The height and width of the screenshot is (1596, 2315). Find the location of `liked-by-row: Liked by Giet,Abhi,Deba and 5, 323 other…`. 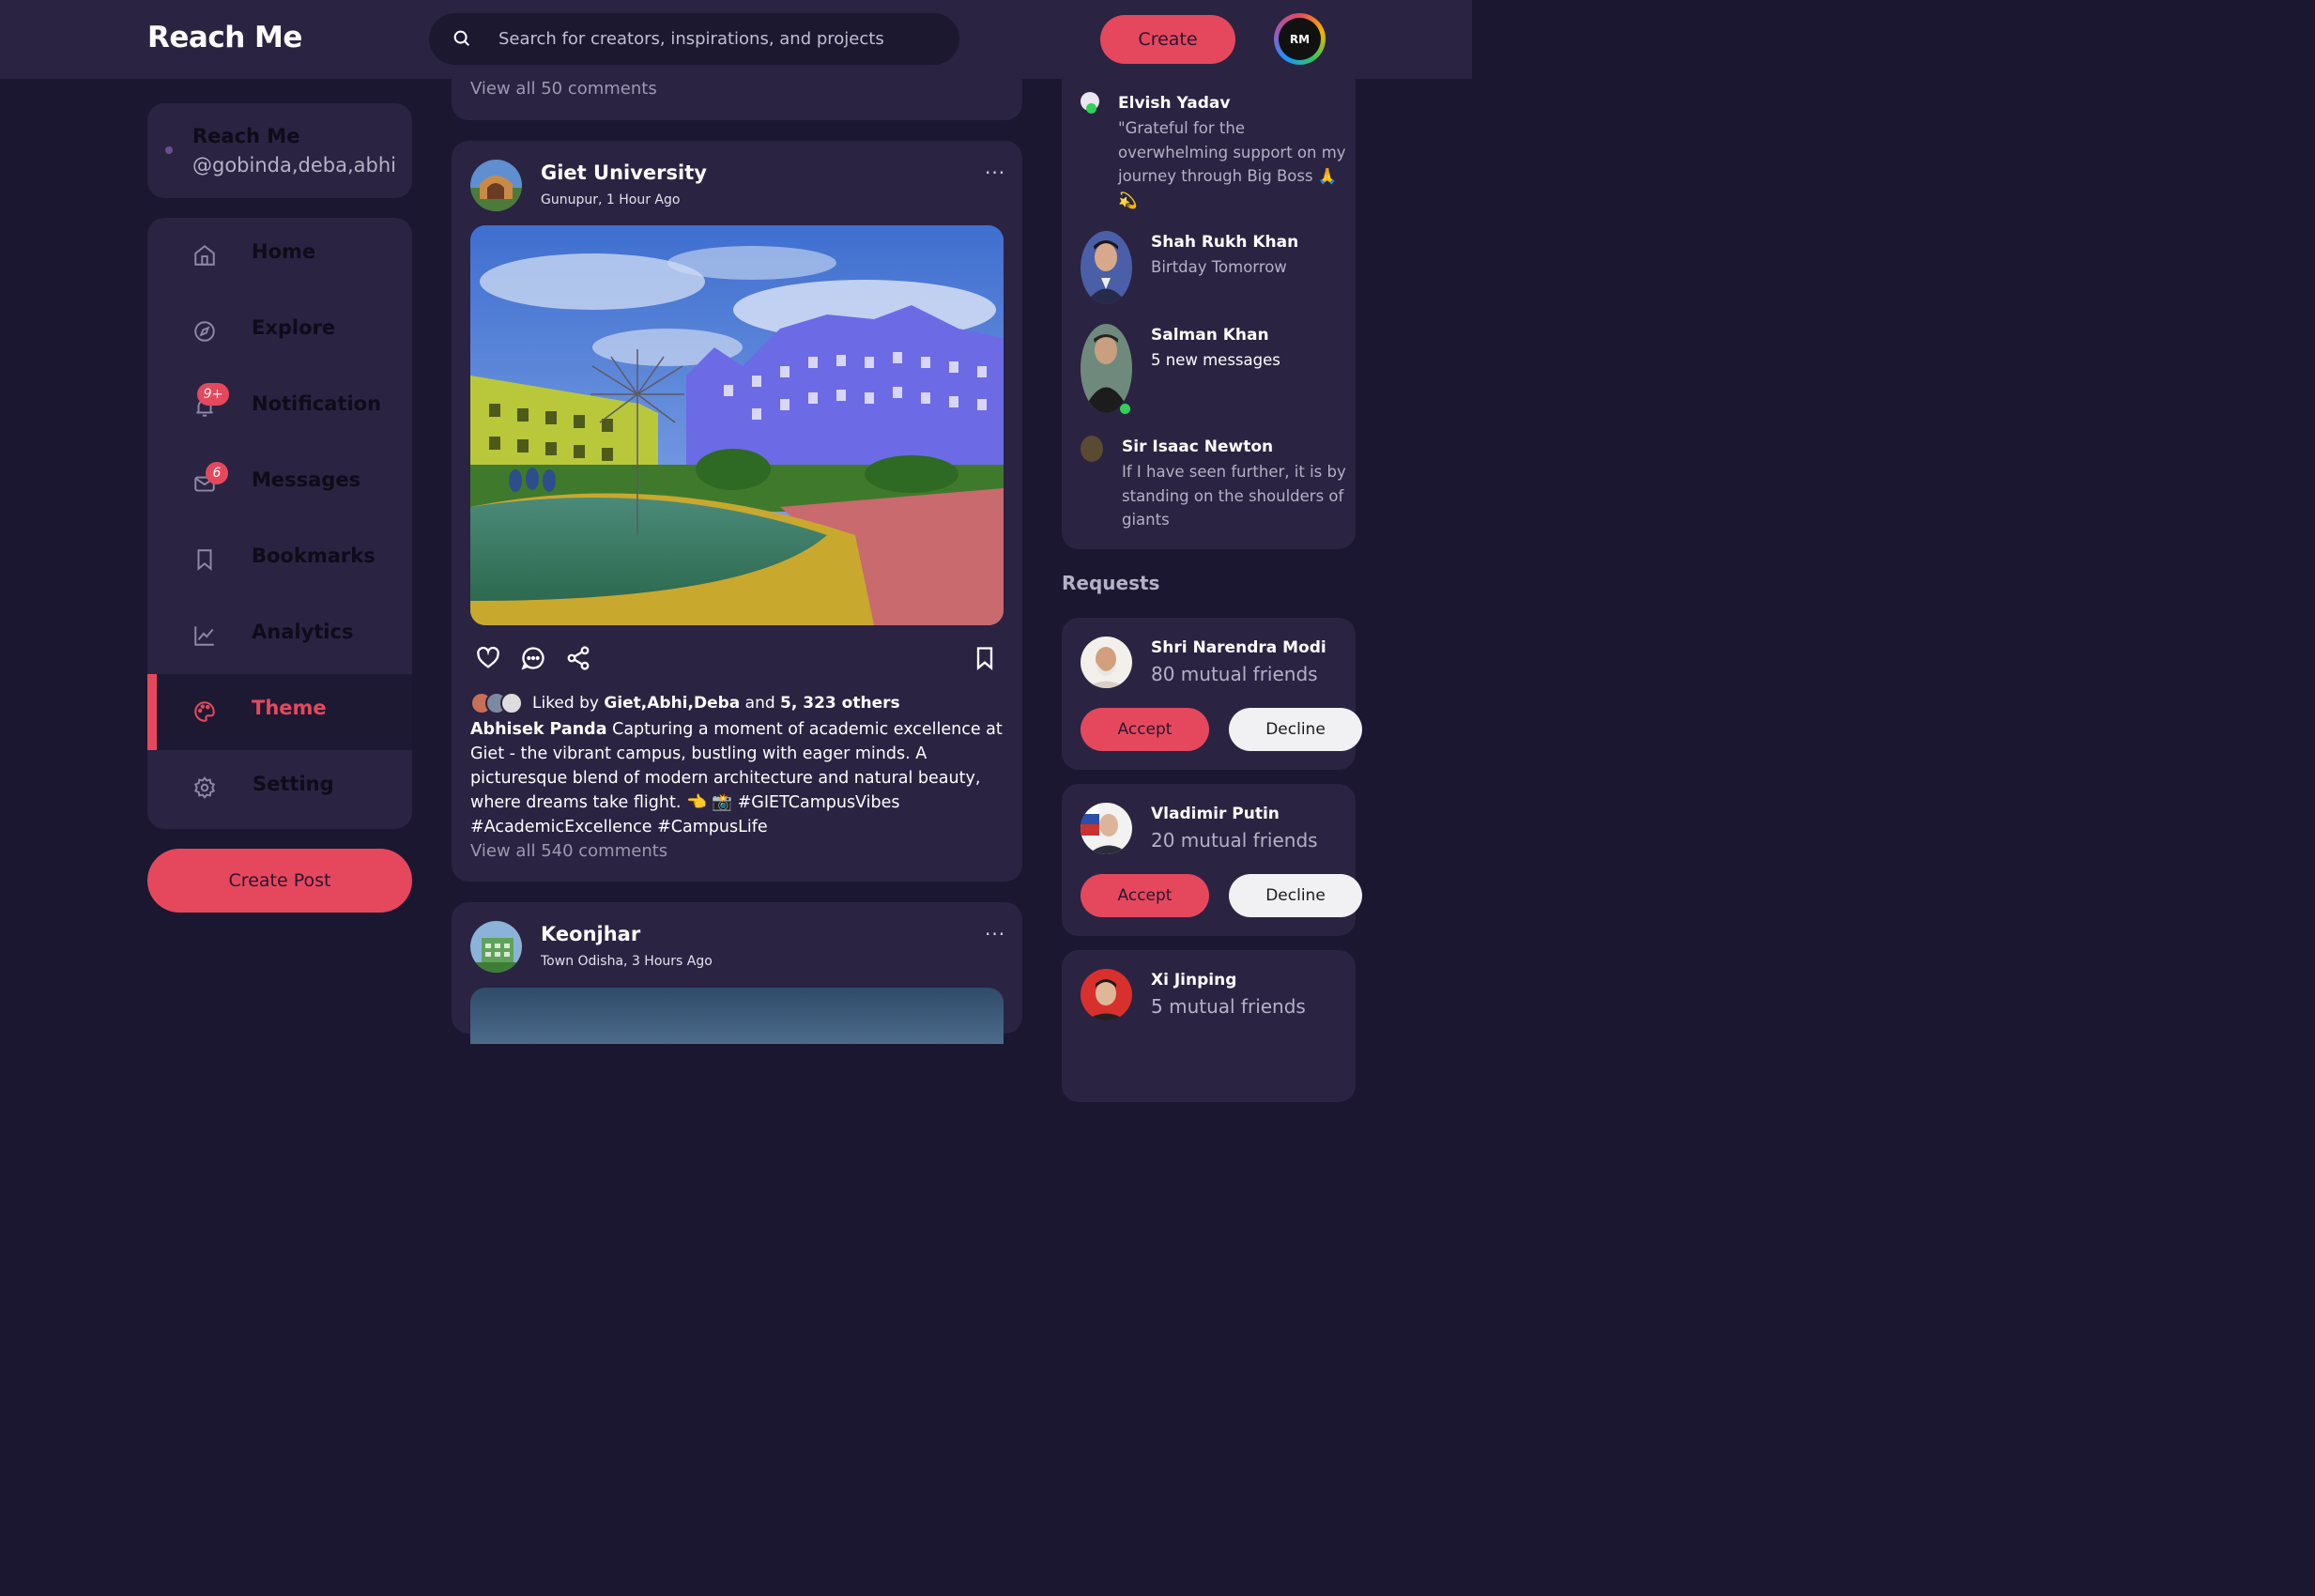

liked-by-row: Liked by Giet,Abhi,Deba and 5, 323 other… is located at coordinates (685, 703).